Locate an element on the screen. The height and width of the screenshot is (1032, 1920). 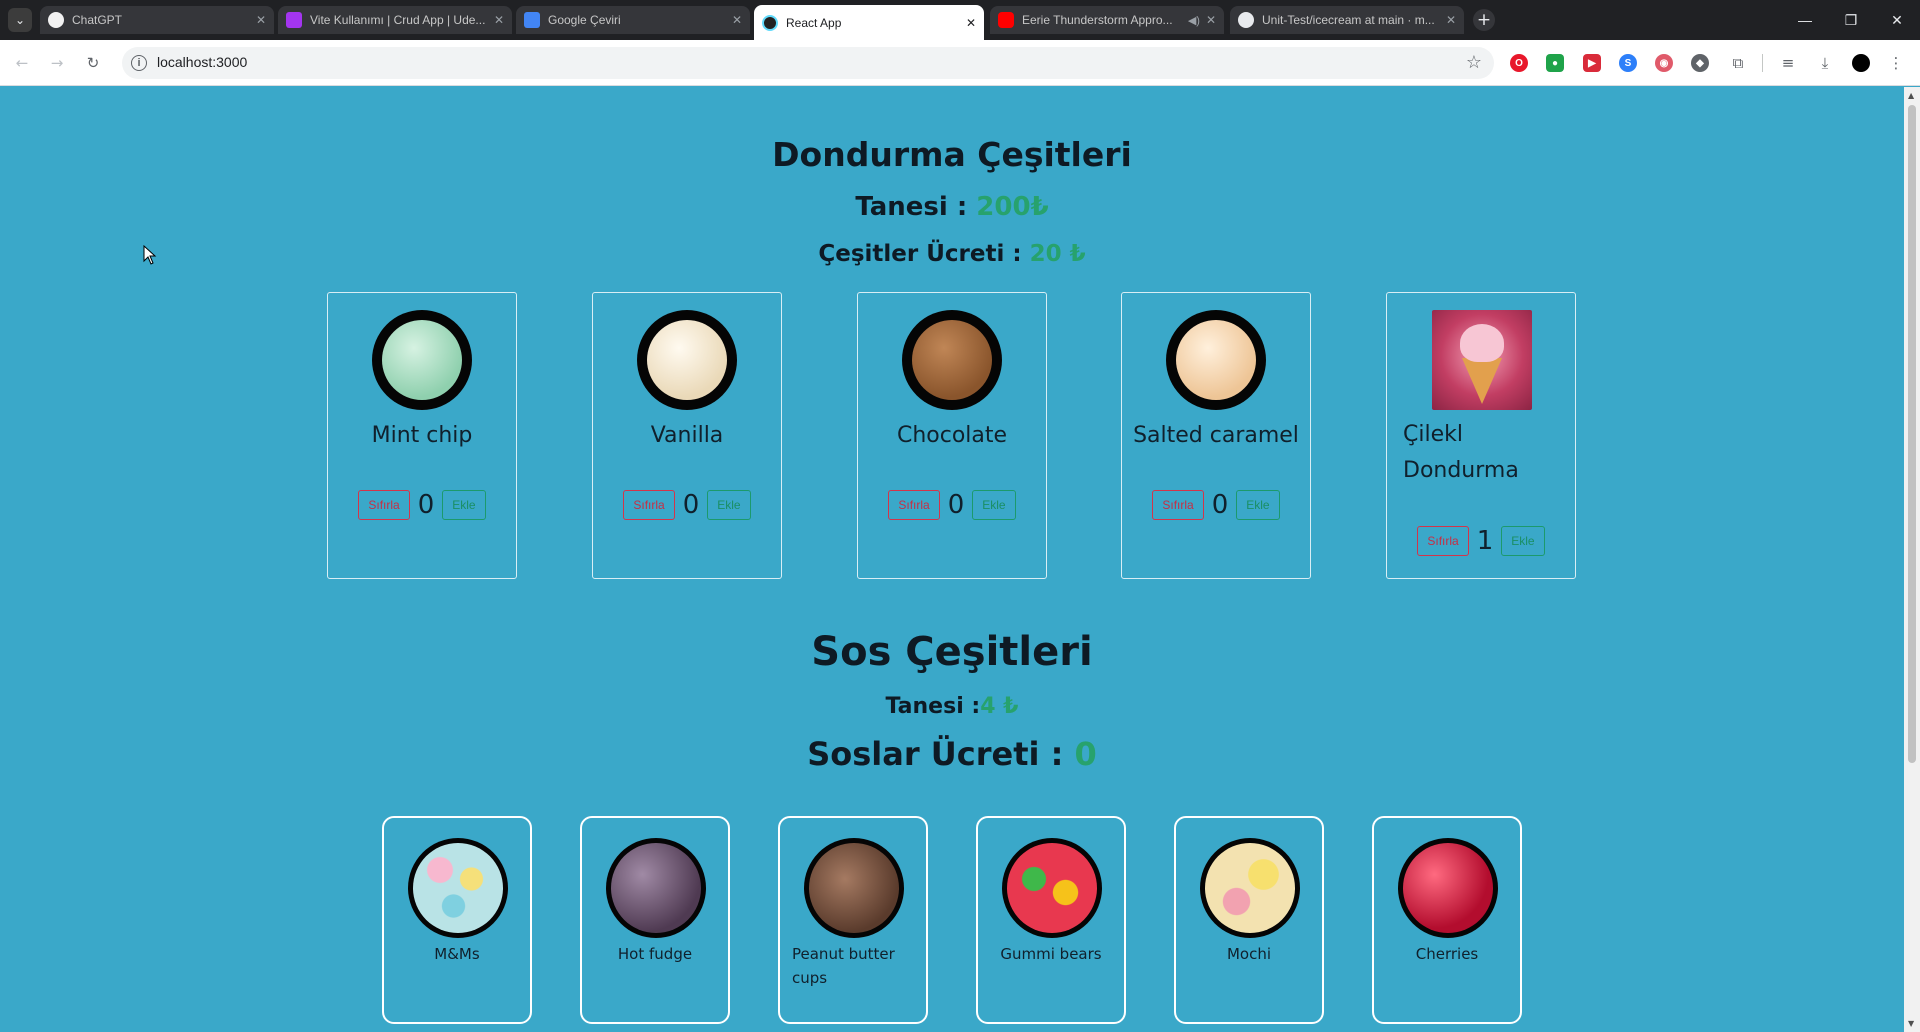
google-translate-favicon-icon is located at coordinates (532, 20).